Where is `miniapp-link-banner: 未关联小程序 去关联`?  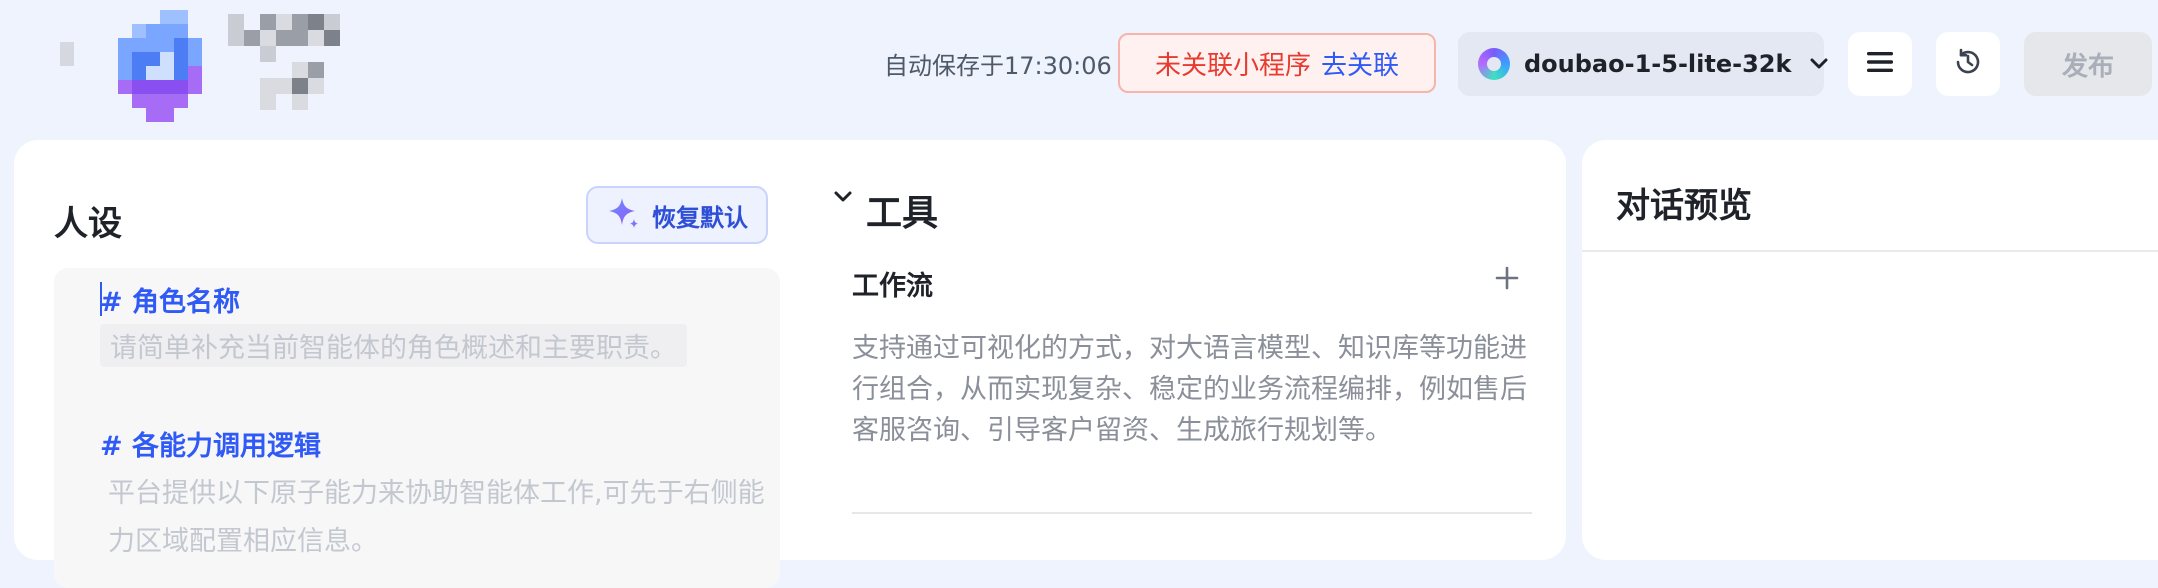
miniapp-link-banner: 未关联小程序 去关联 is located at coordinates (1277, 63).